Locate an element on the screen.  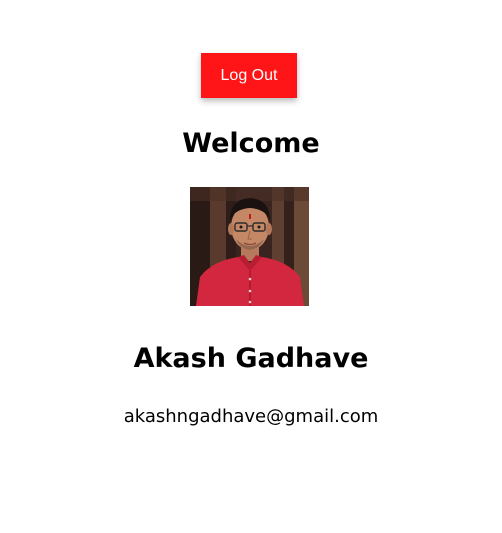
welcome-heading: Welcome is located at coordinates (251, 143).